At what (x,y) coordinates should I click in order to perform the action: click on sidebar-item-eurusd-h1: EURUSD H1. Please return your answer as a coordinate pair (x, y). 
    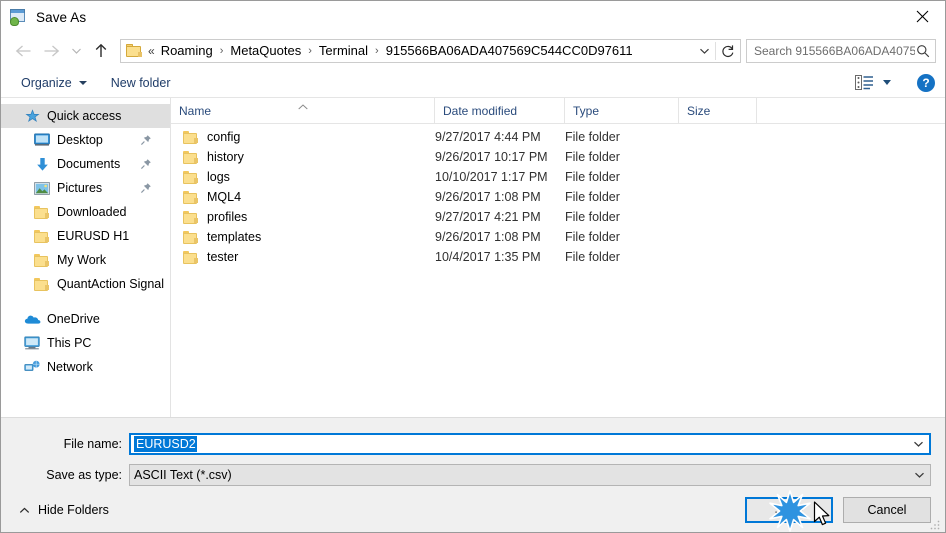
    Looking at the image, I should click on (85, 236).